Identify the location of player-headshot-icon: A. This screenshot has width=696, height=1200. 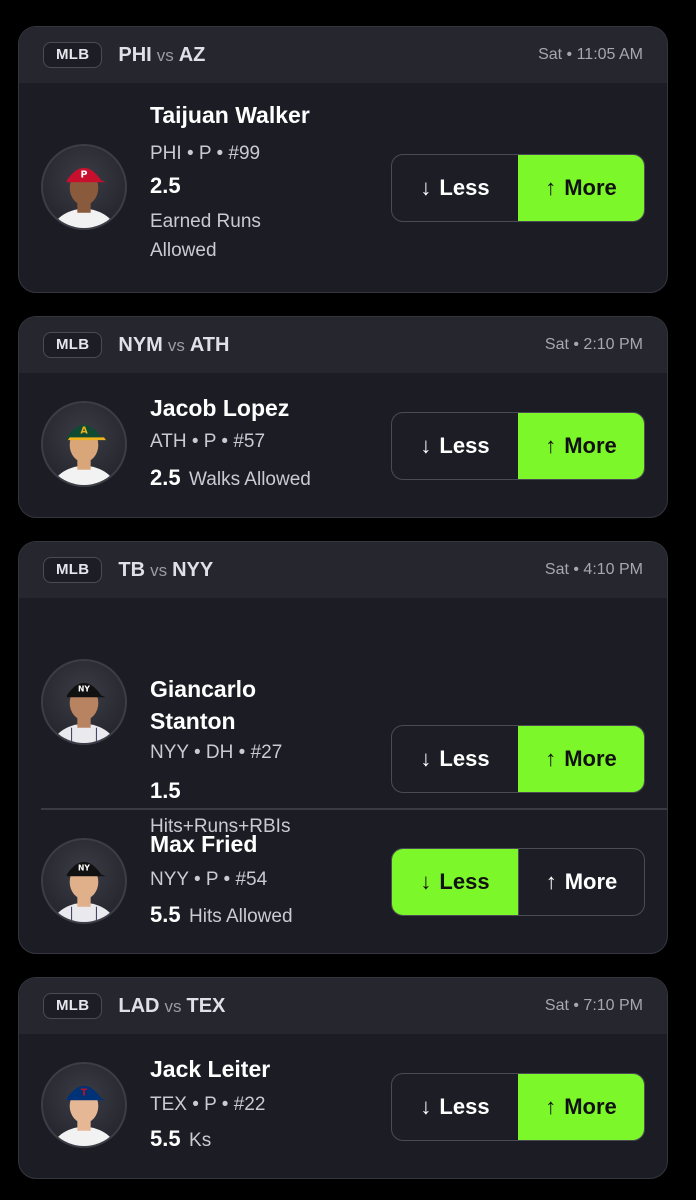
(84, 454).